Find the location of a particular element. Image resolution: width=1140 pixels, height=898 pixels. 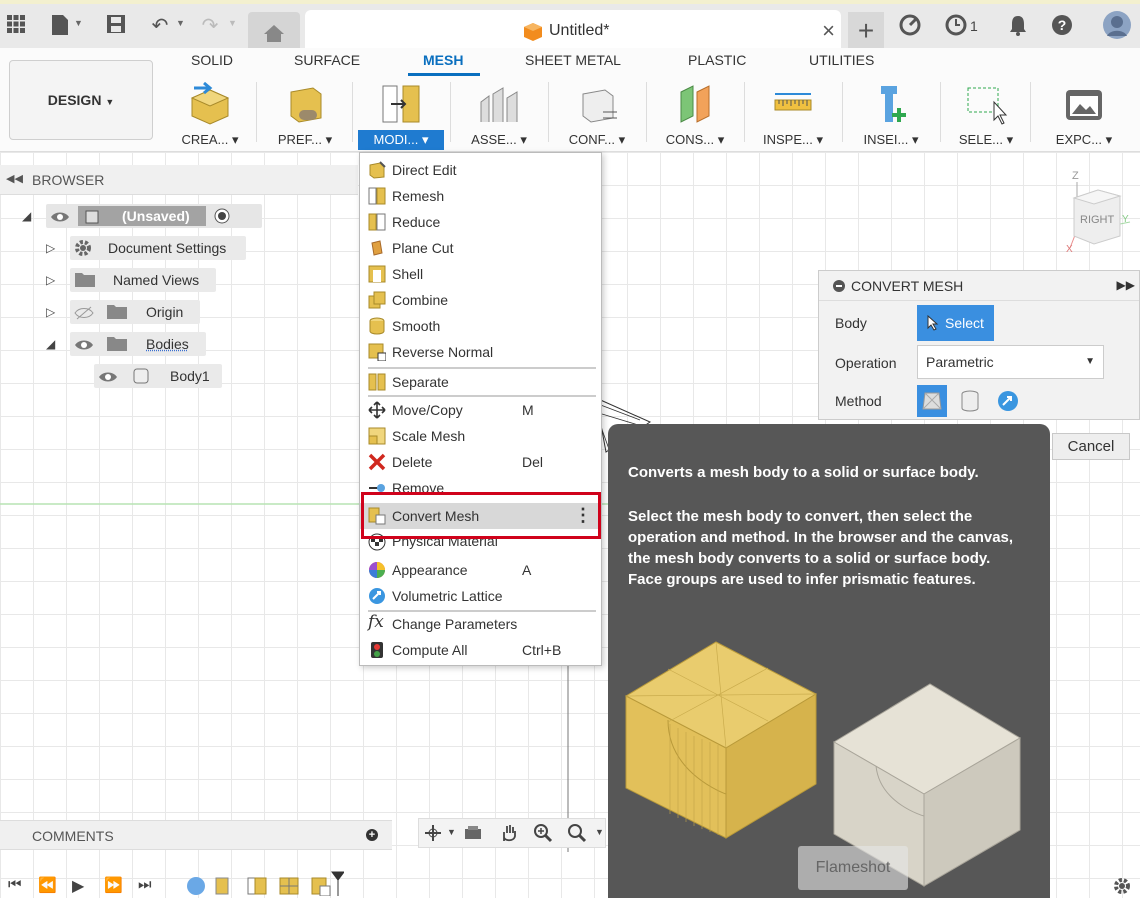

undo-caret-icon: ▼ is located at coordinates (180, 23).